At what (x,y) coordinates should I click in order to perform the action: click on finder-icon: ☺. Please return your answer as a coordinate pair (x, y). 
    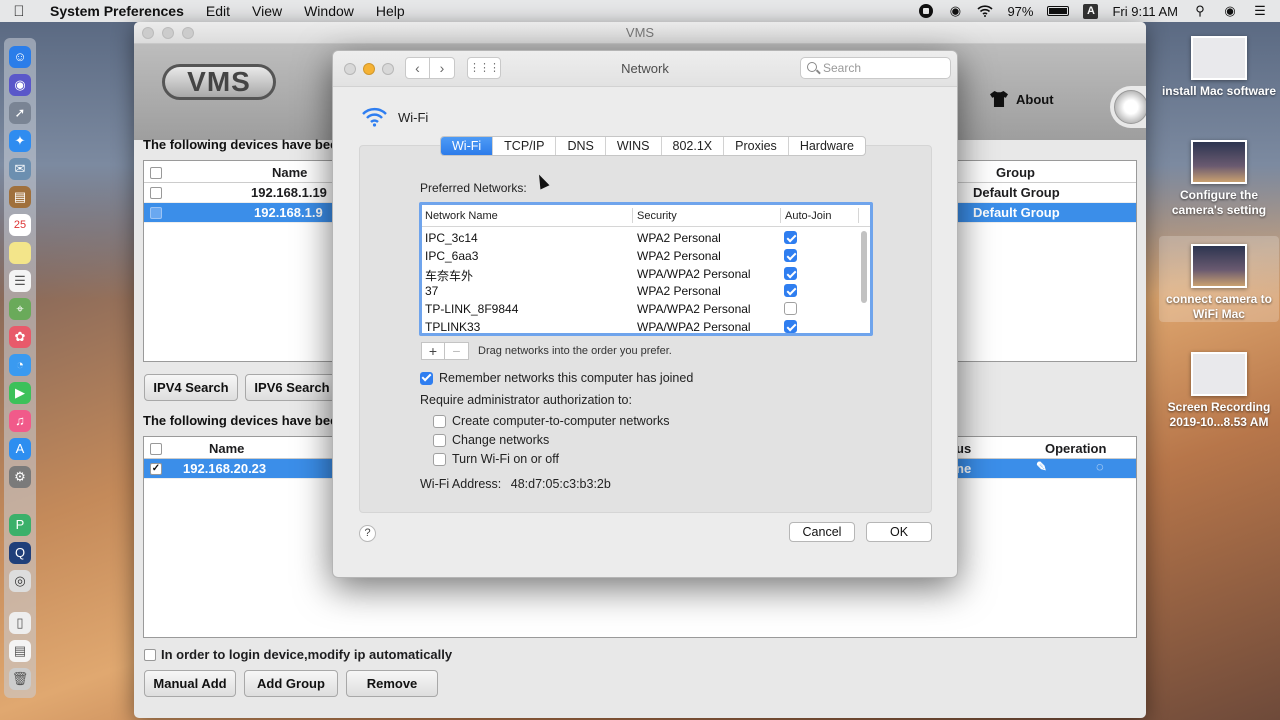
    Looking at the image, I should click on (20, 57).